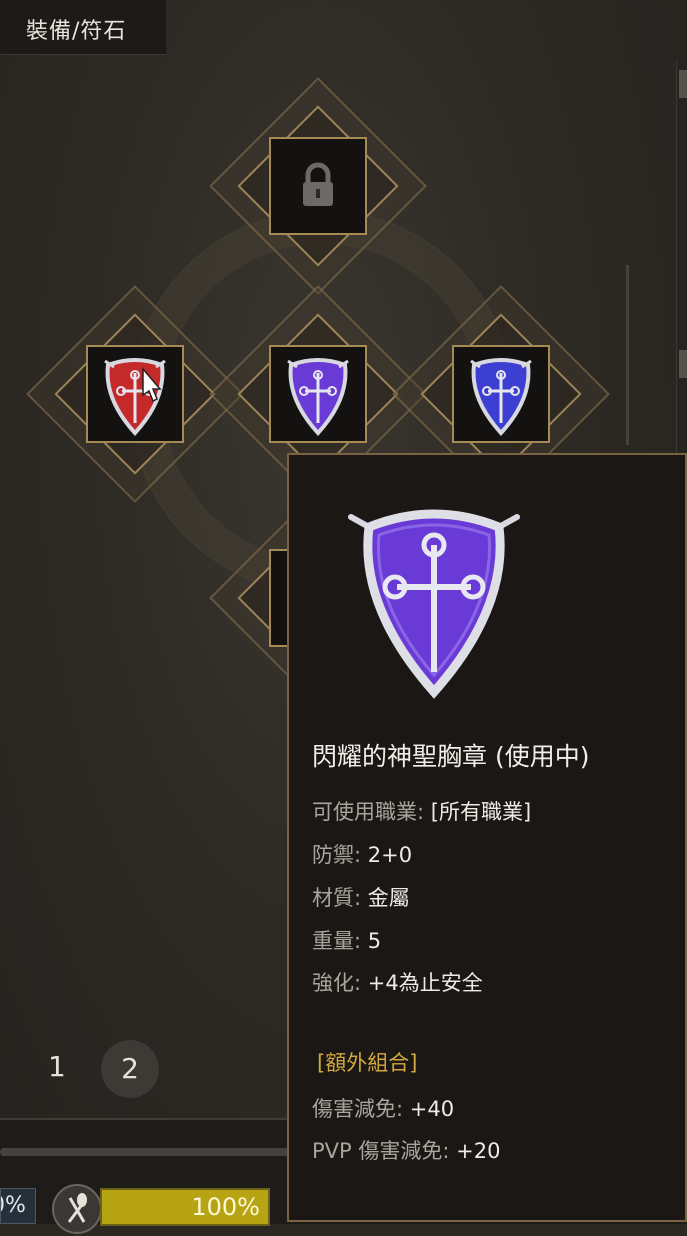 The height and width of the screenshot is (1236, 687). What do you see at coordinates (388, 898) in the screenshot?
I see `material-value: 金屬` at bounding box center [388, 898].